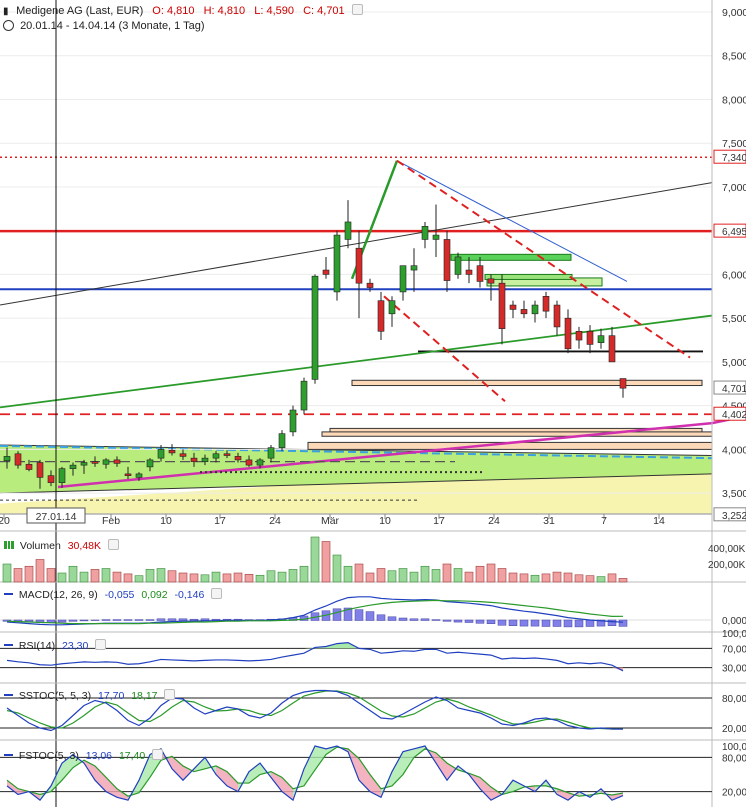  What do you see at coordinates (734, 669) in the screenshot?
I see `rsi-tick: 30,00` at bounding box center [734, 669].